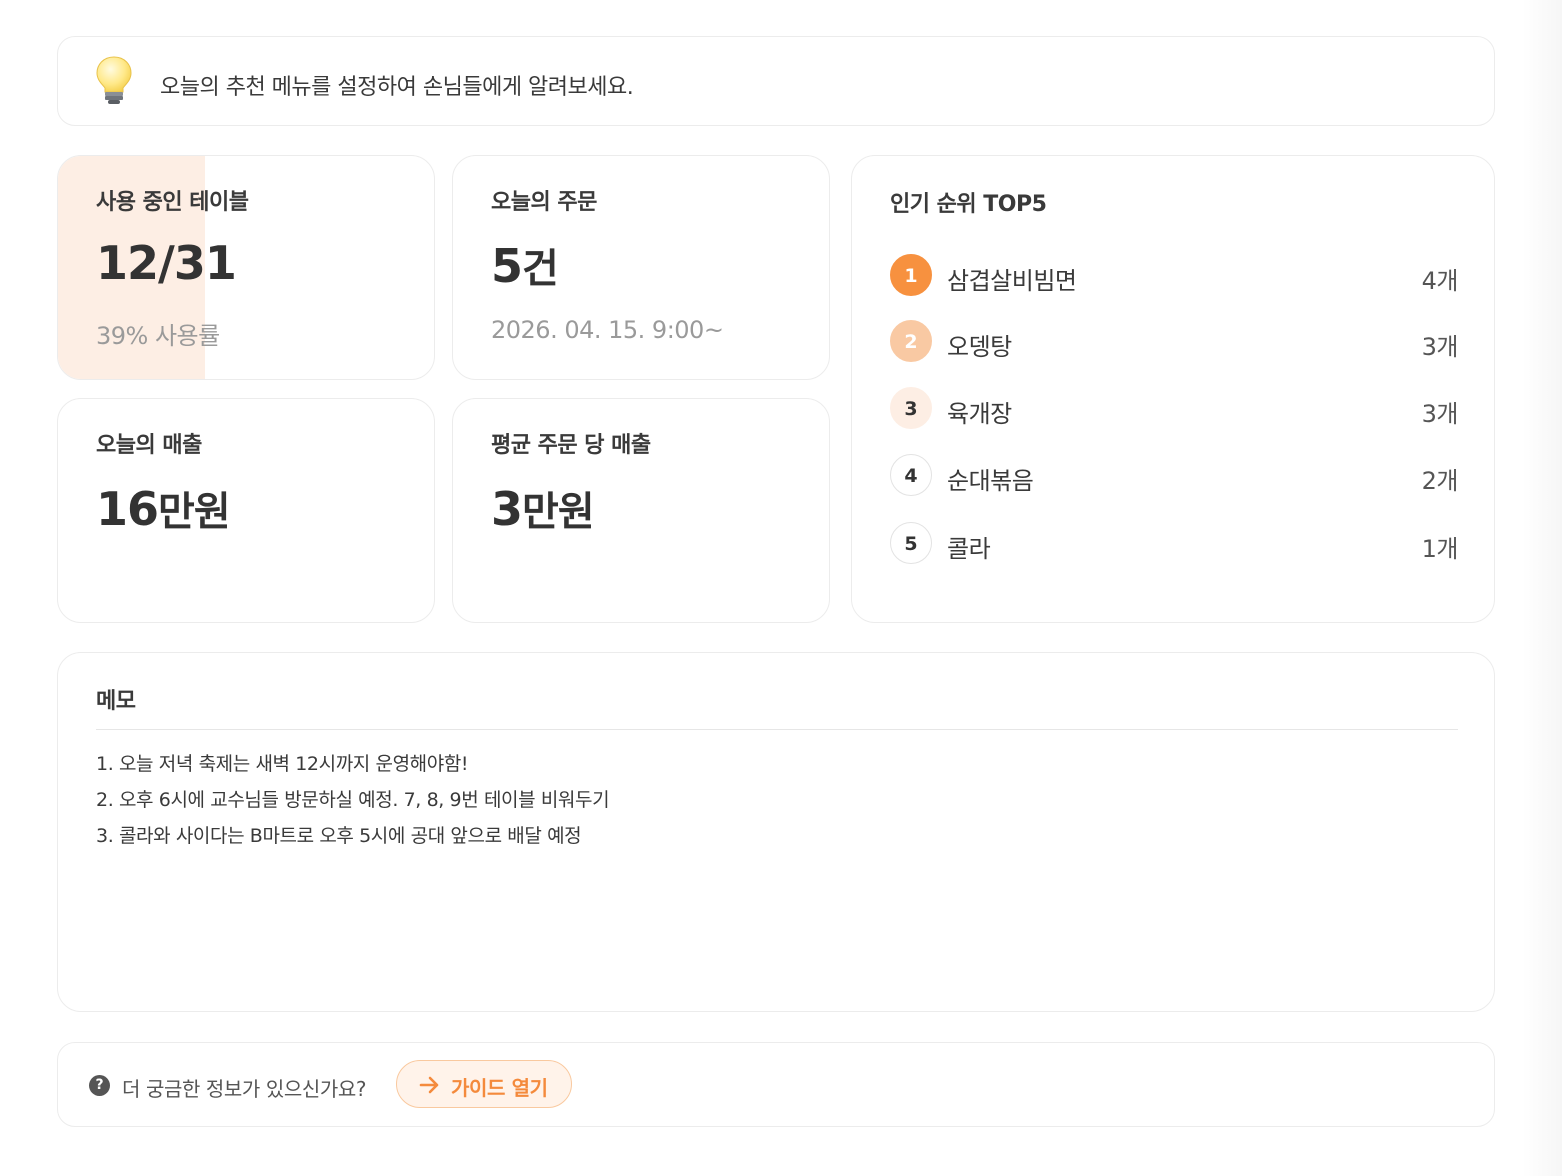  I want to click on rank-badge: 2, so click(911, 341).